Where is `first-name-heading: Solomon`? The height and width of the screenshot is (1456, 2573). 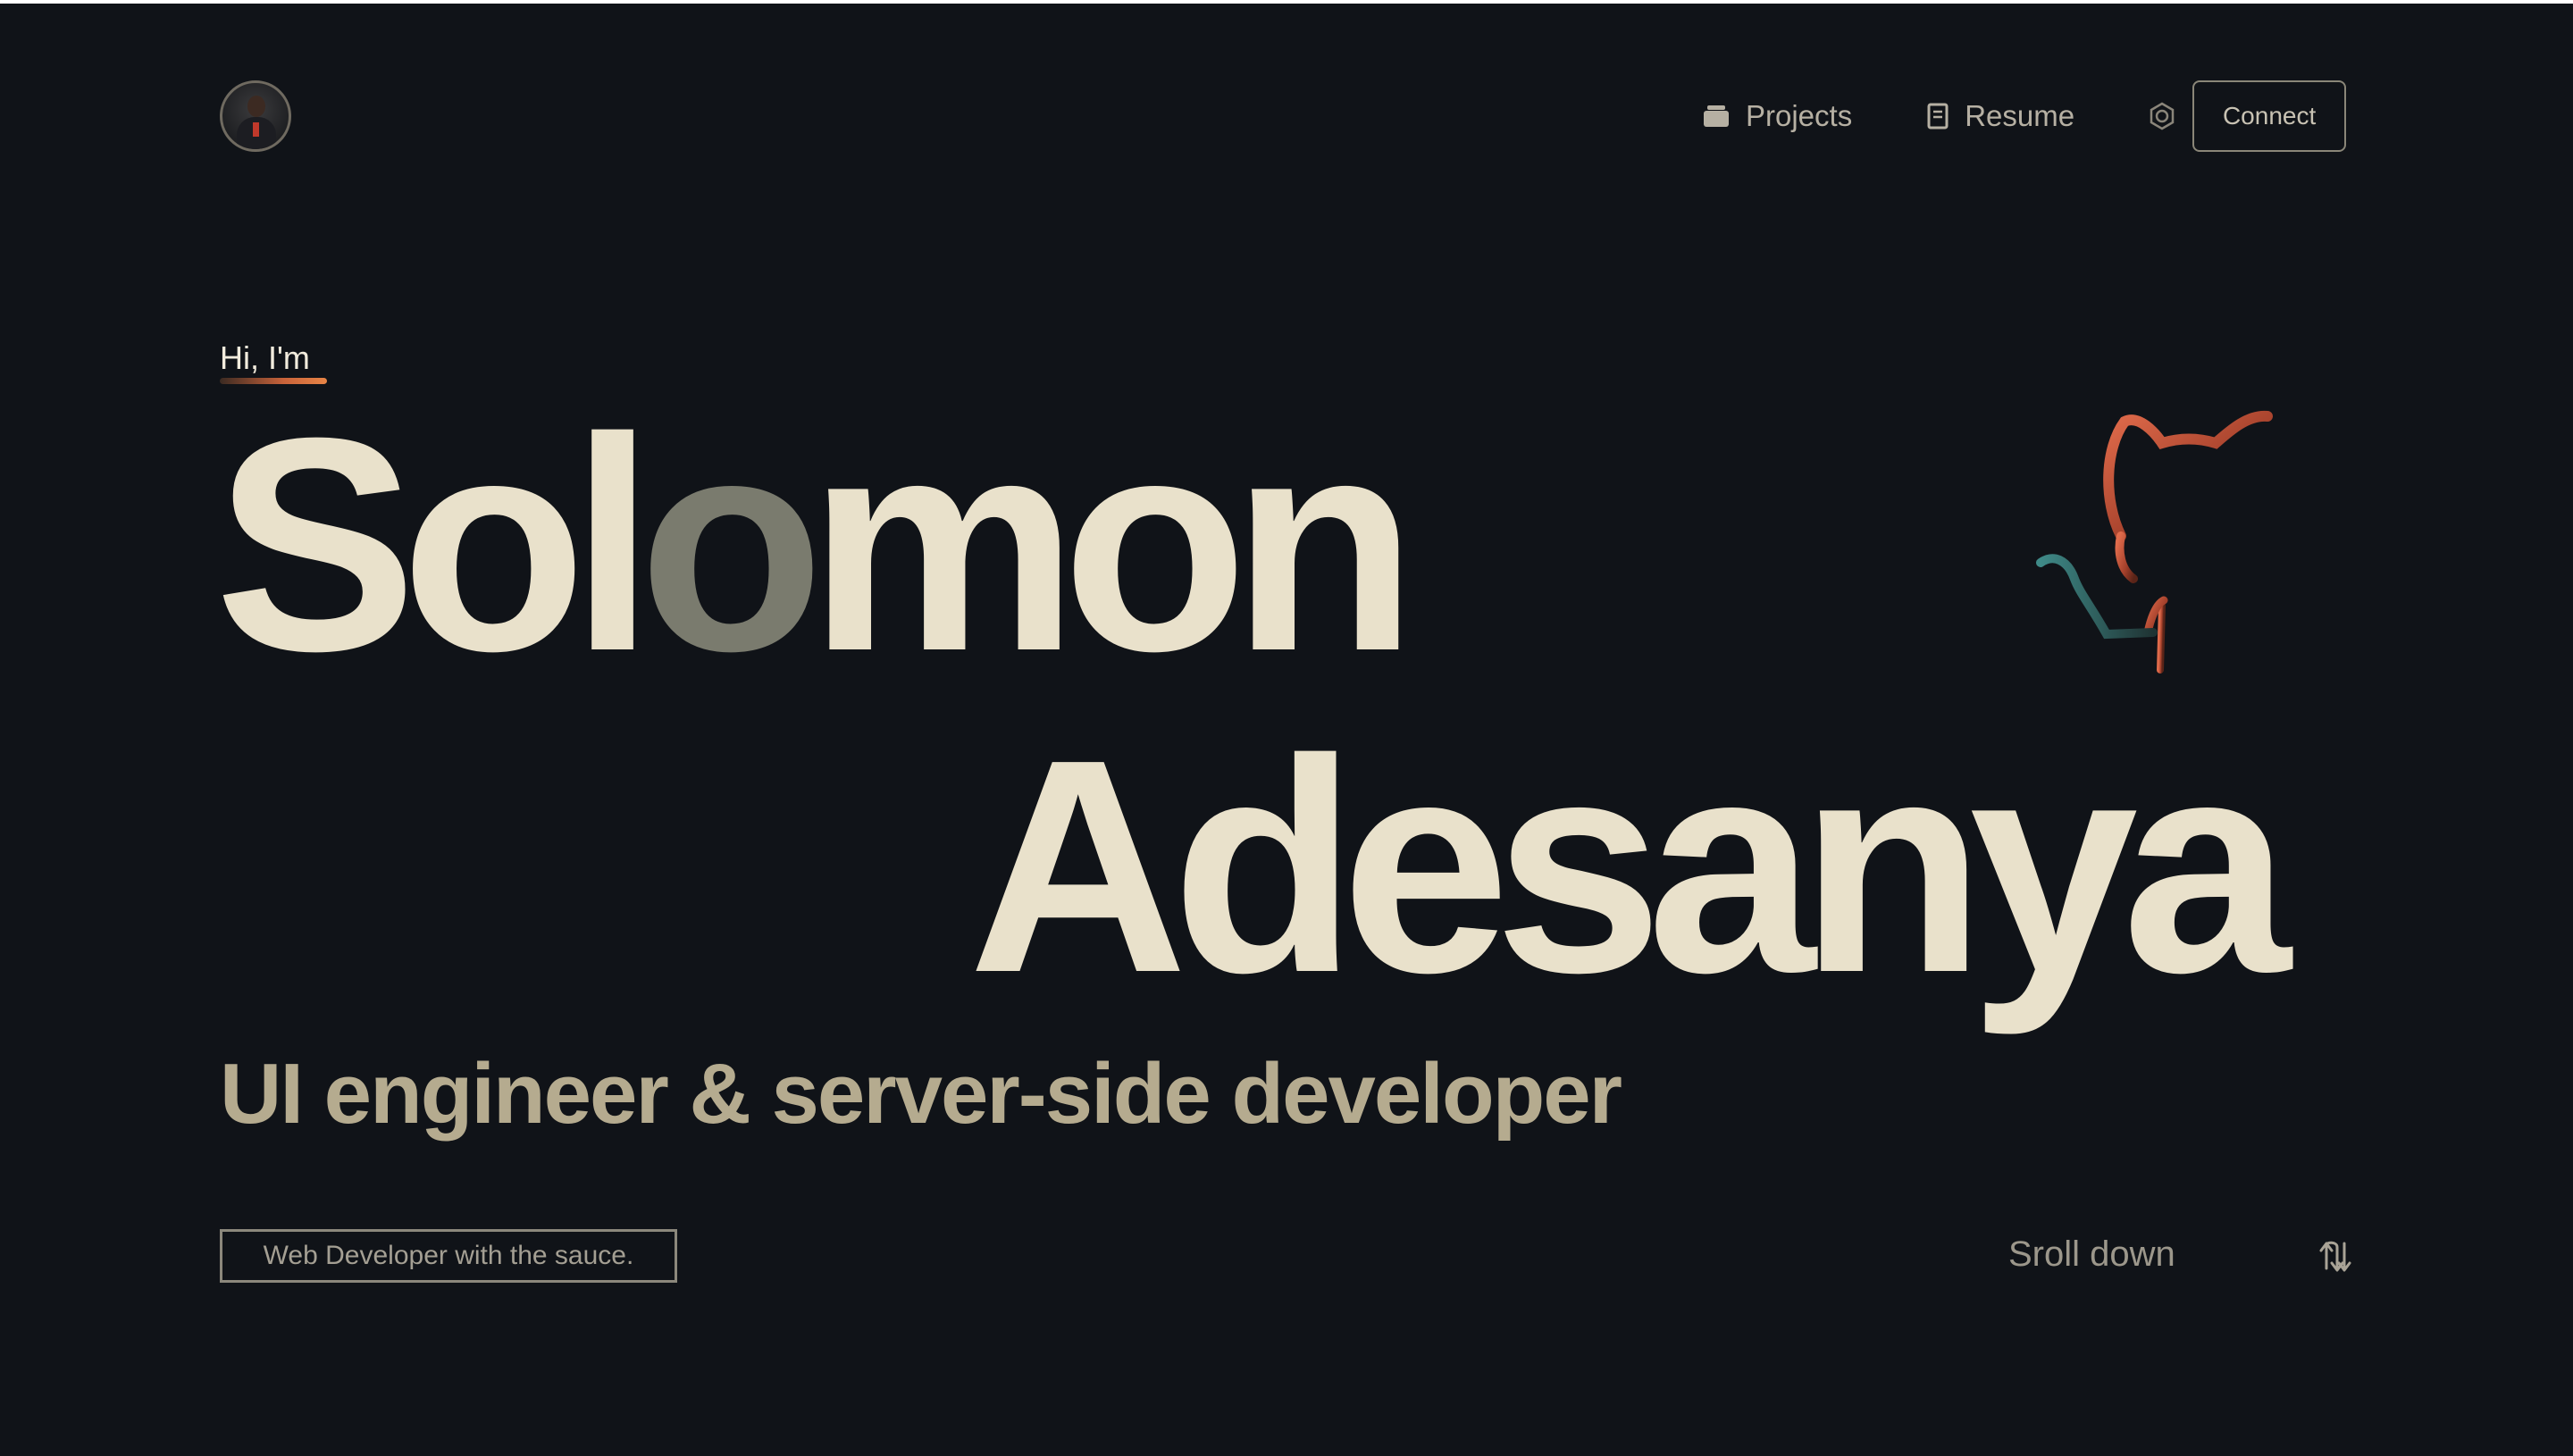
first-name-heading: Solomon is located at coordinates (815, 545).